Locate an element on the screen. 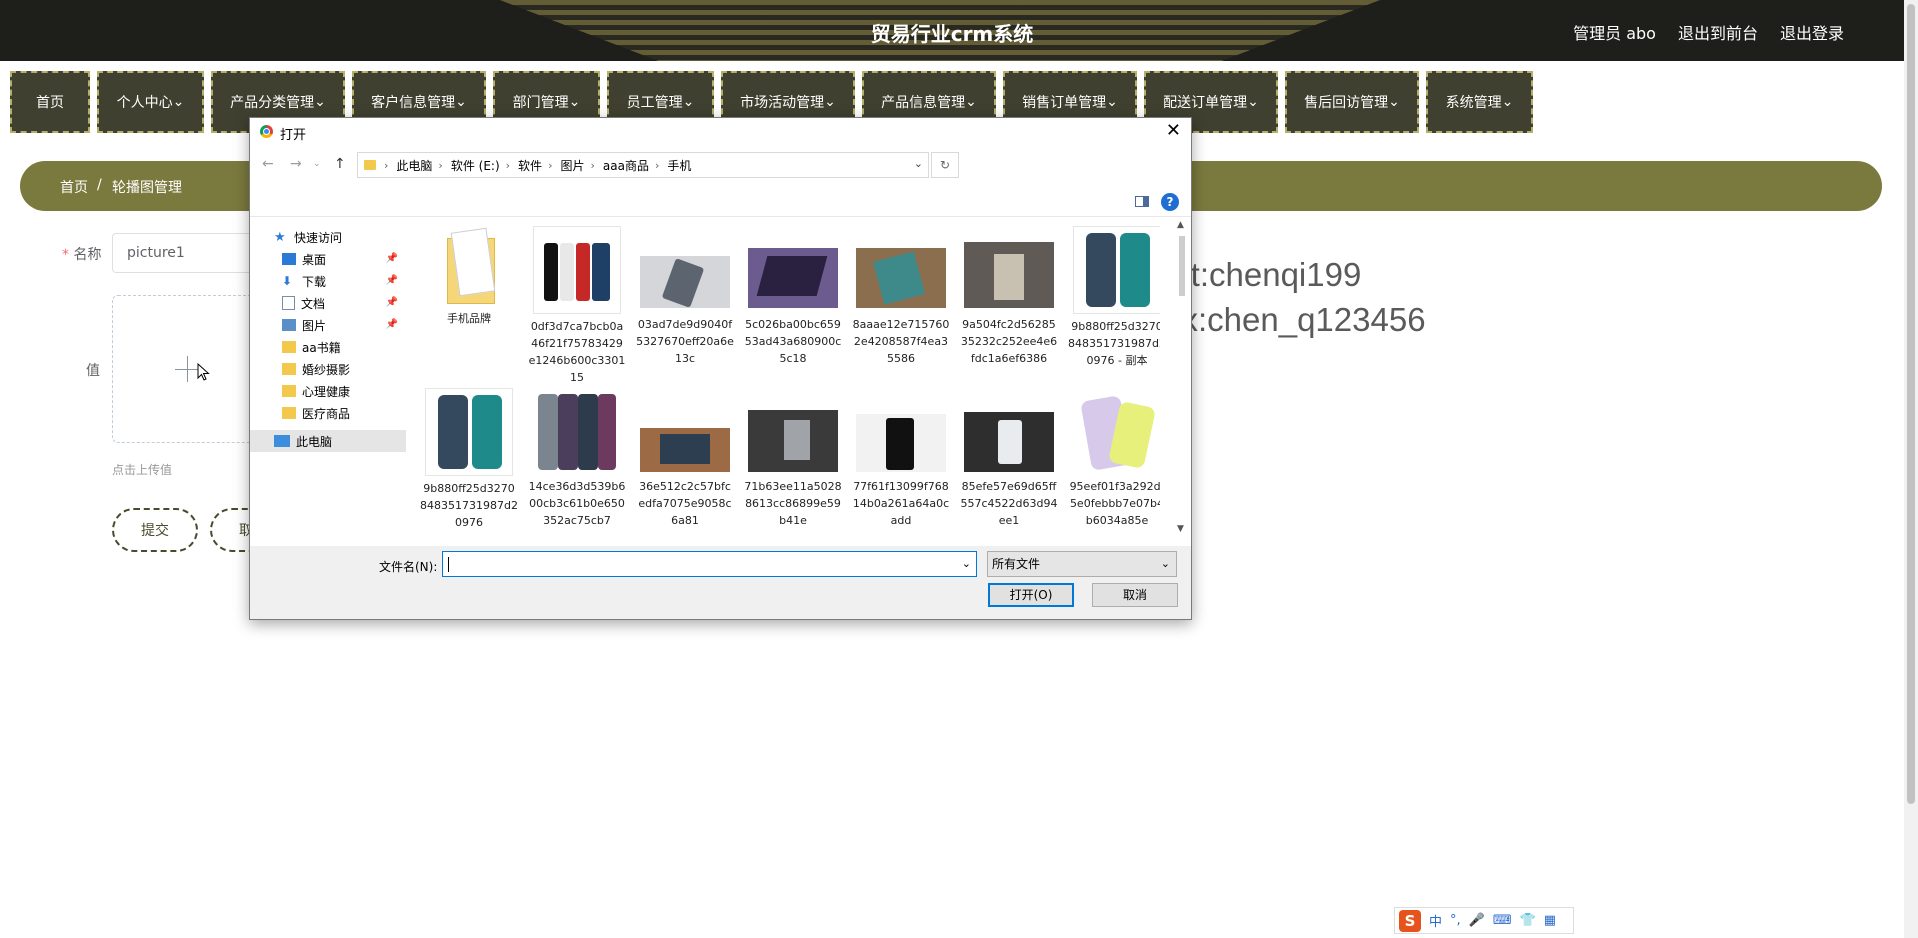 Image resolution: width=1918 pixels, height=938 pixels. nav-personal-center: 个人中心 ⌄ is located at coordinates (150, 102).